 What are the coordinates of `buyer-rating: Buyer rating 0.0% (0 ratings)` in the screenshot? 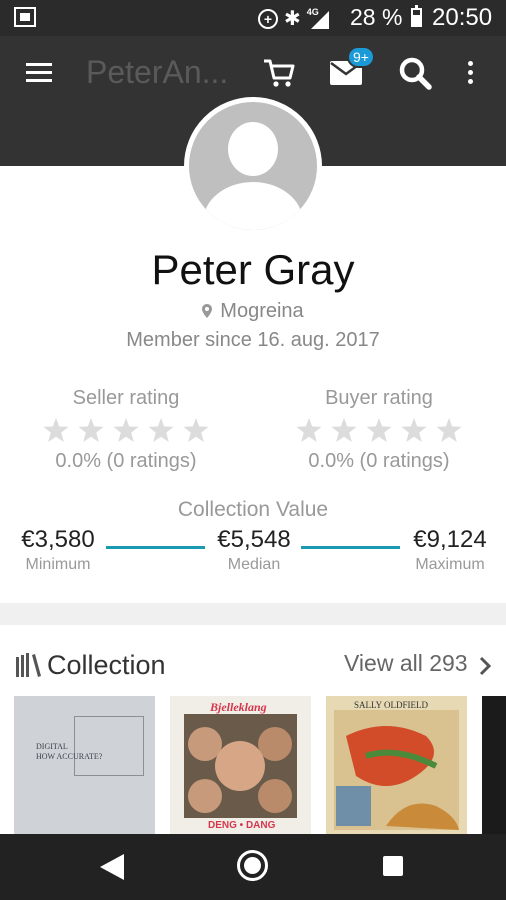 It's located at (379, 430).